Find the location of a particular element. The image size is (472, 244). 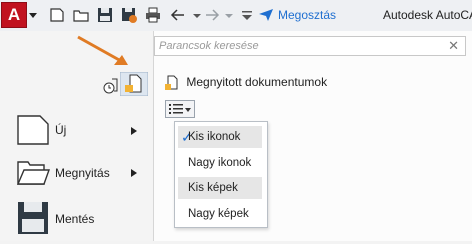

clear-search-icon: ✕ is located at coordinates (453, 46).